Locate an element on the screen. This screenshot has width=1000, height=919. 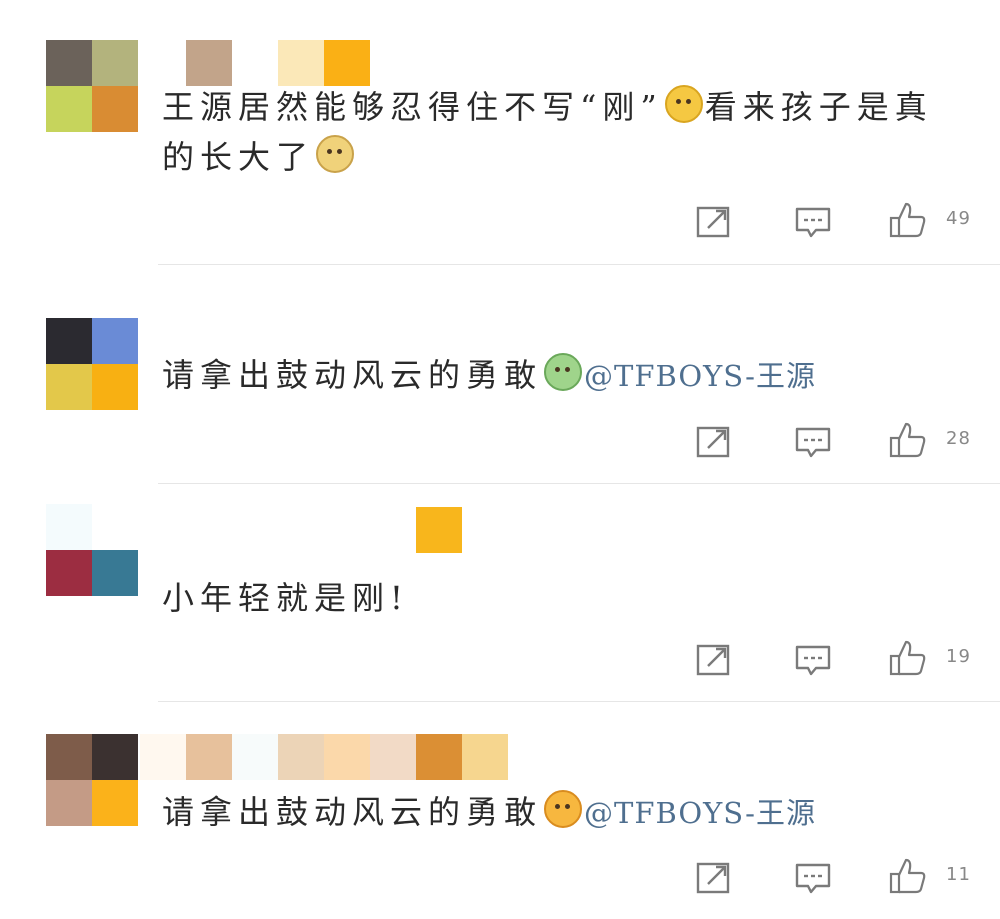
like-count: 11 is located at coordinates (958, 874).